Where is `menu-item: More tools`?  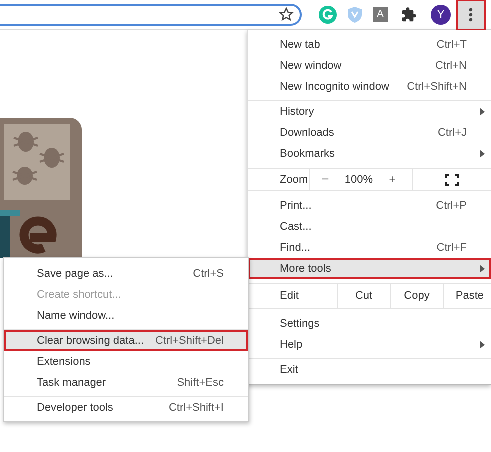
menu-item: More tools is located at coordinates (369, 268).